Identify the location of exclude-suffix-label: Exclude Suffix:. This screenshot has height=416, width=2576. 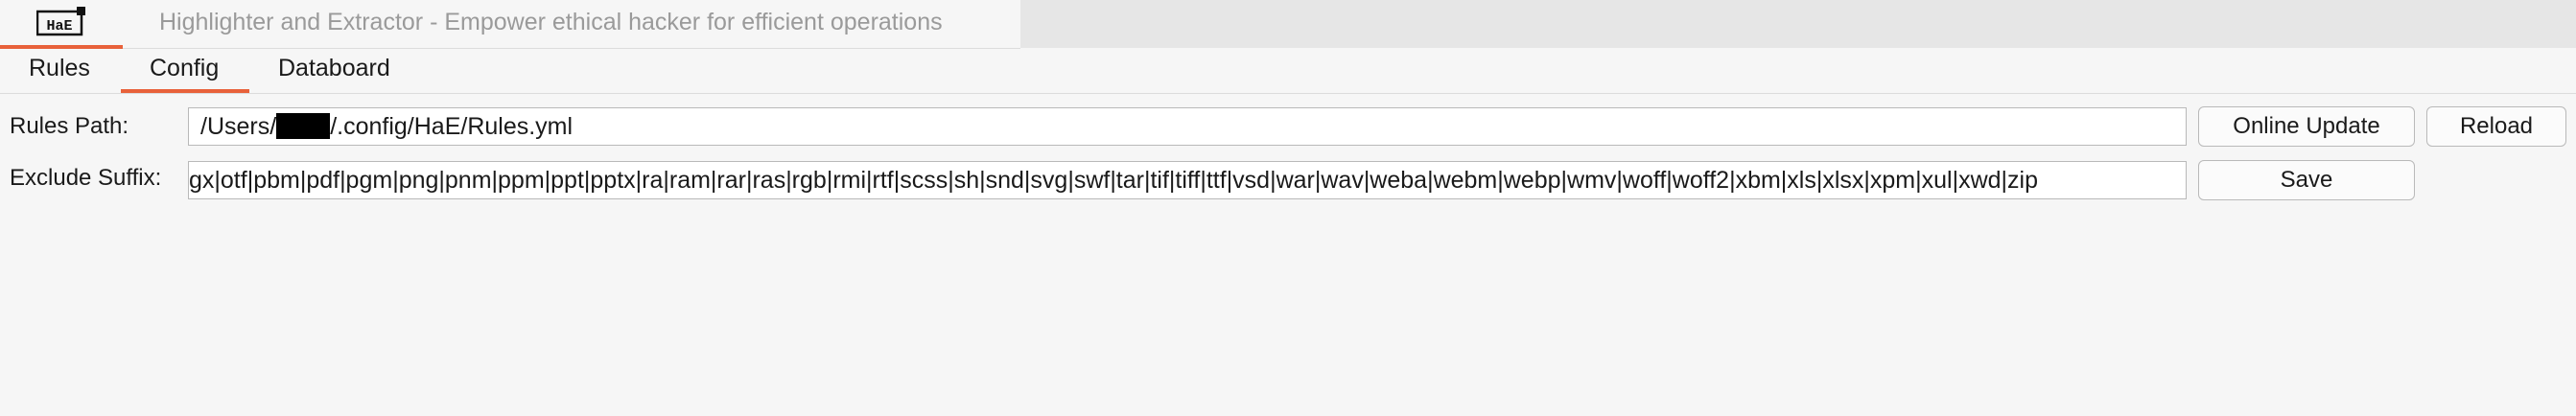
(86, 178).